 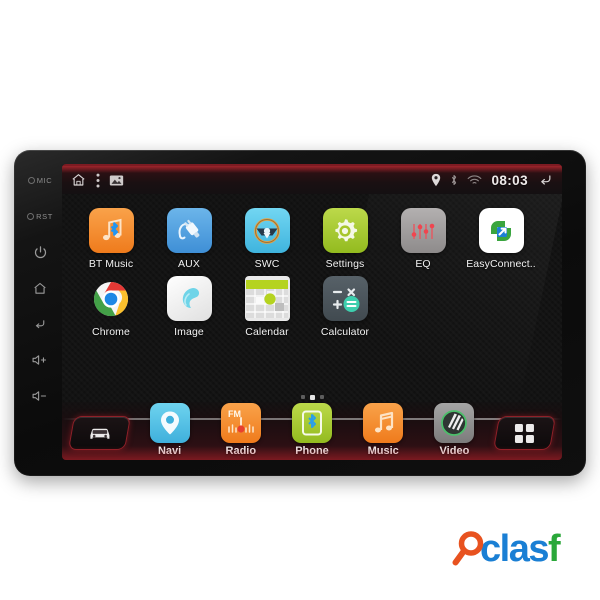 I want to click on clasf-watermark: clas f, so click(x=506, y=549).